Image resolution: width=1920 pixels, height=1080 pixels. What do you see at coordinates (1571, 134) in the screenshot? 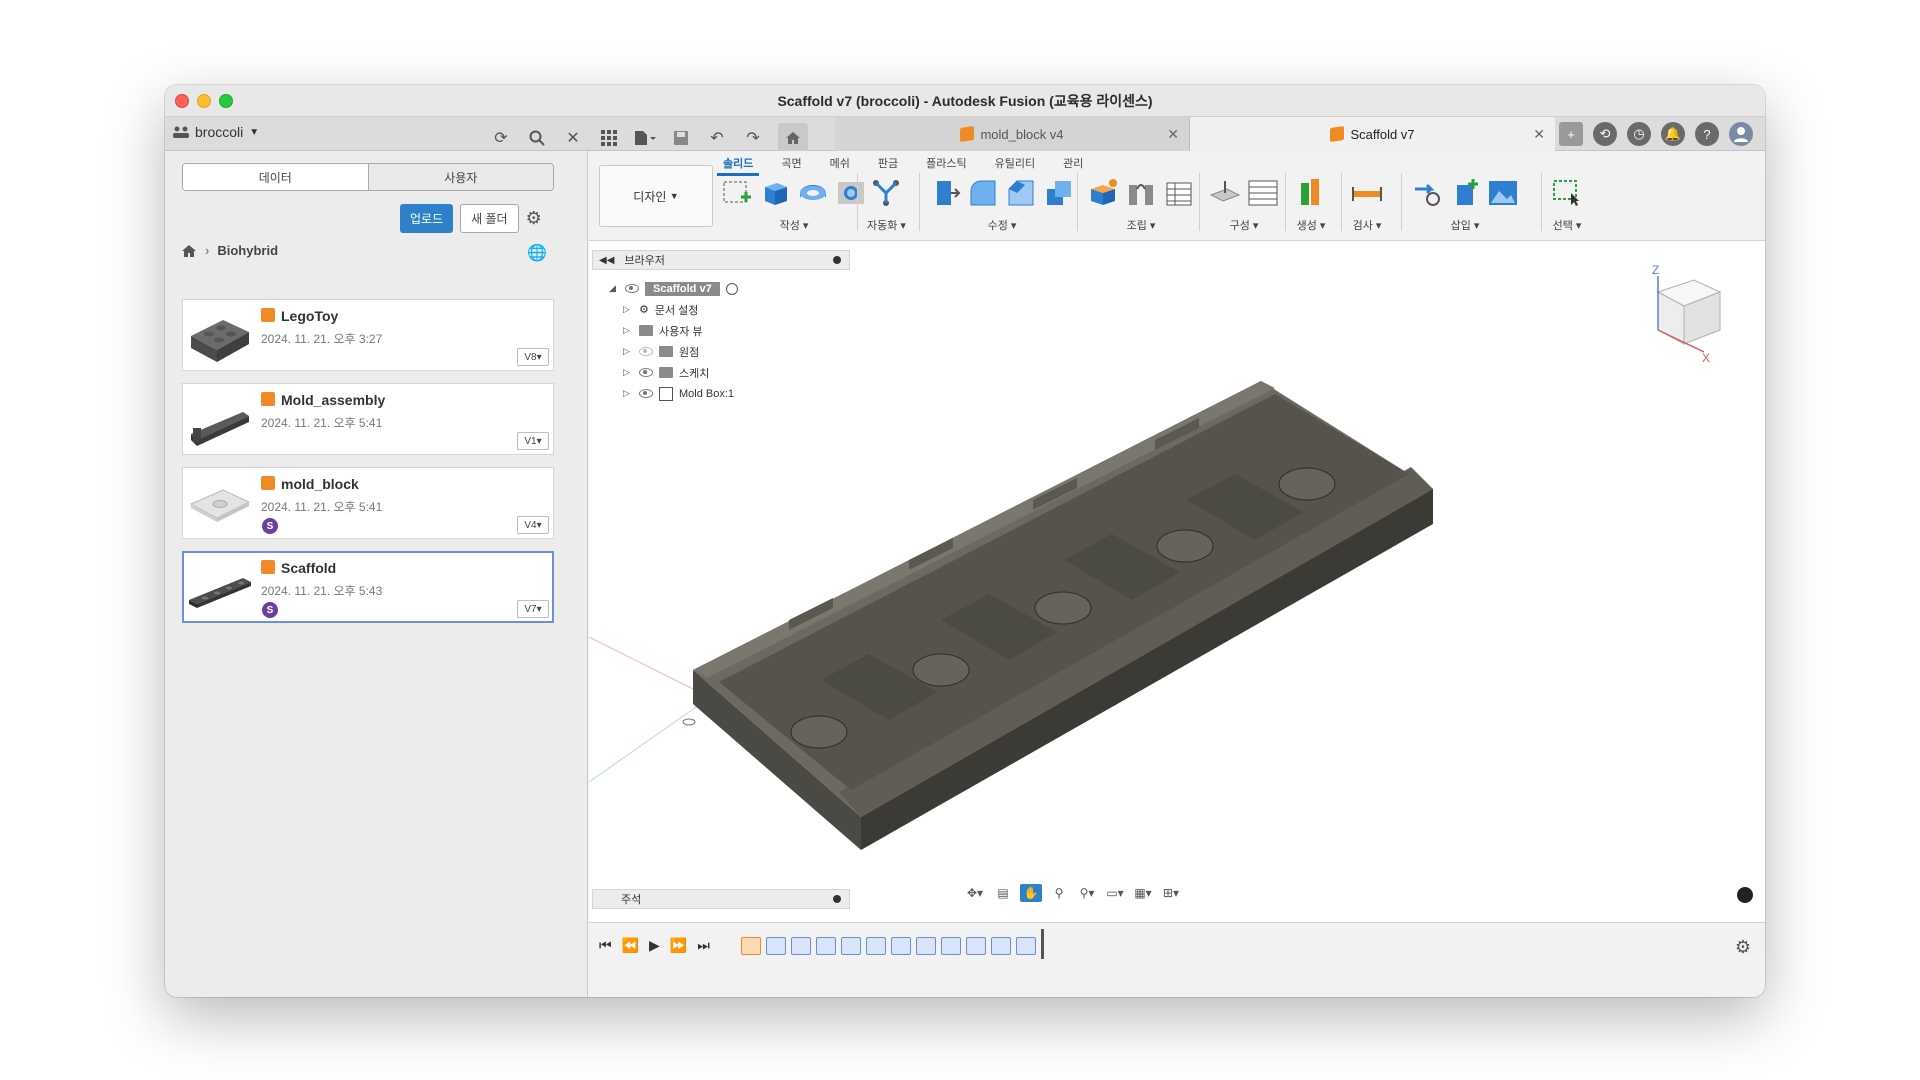
I see `new-tab-icon: +` at bounding box center [1571, 134].